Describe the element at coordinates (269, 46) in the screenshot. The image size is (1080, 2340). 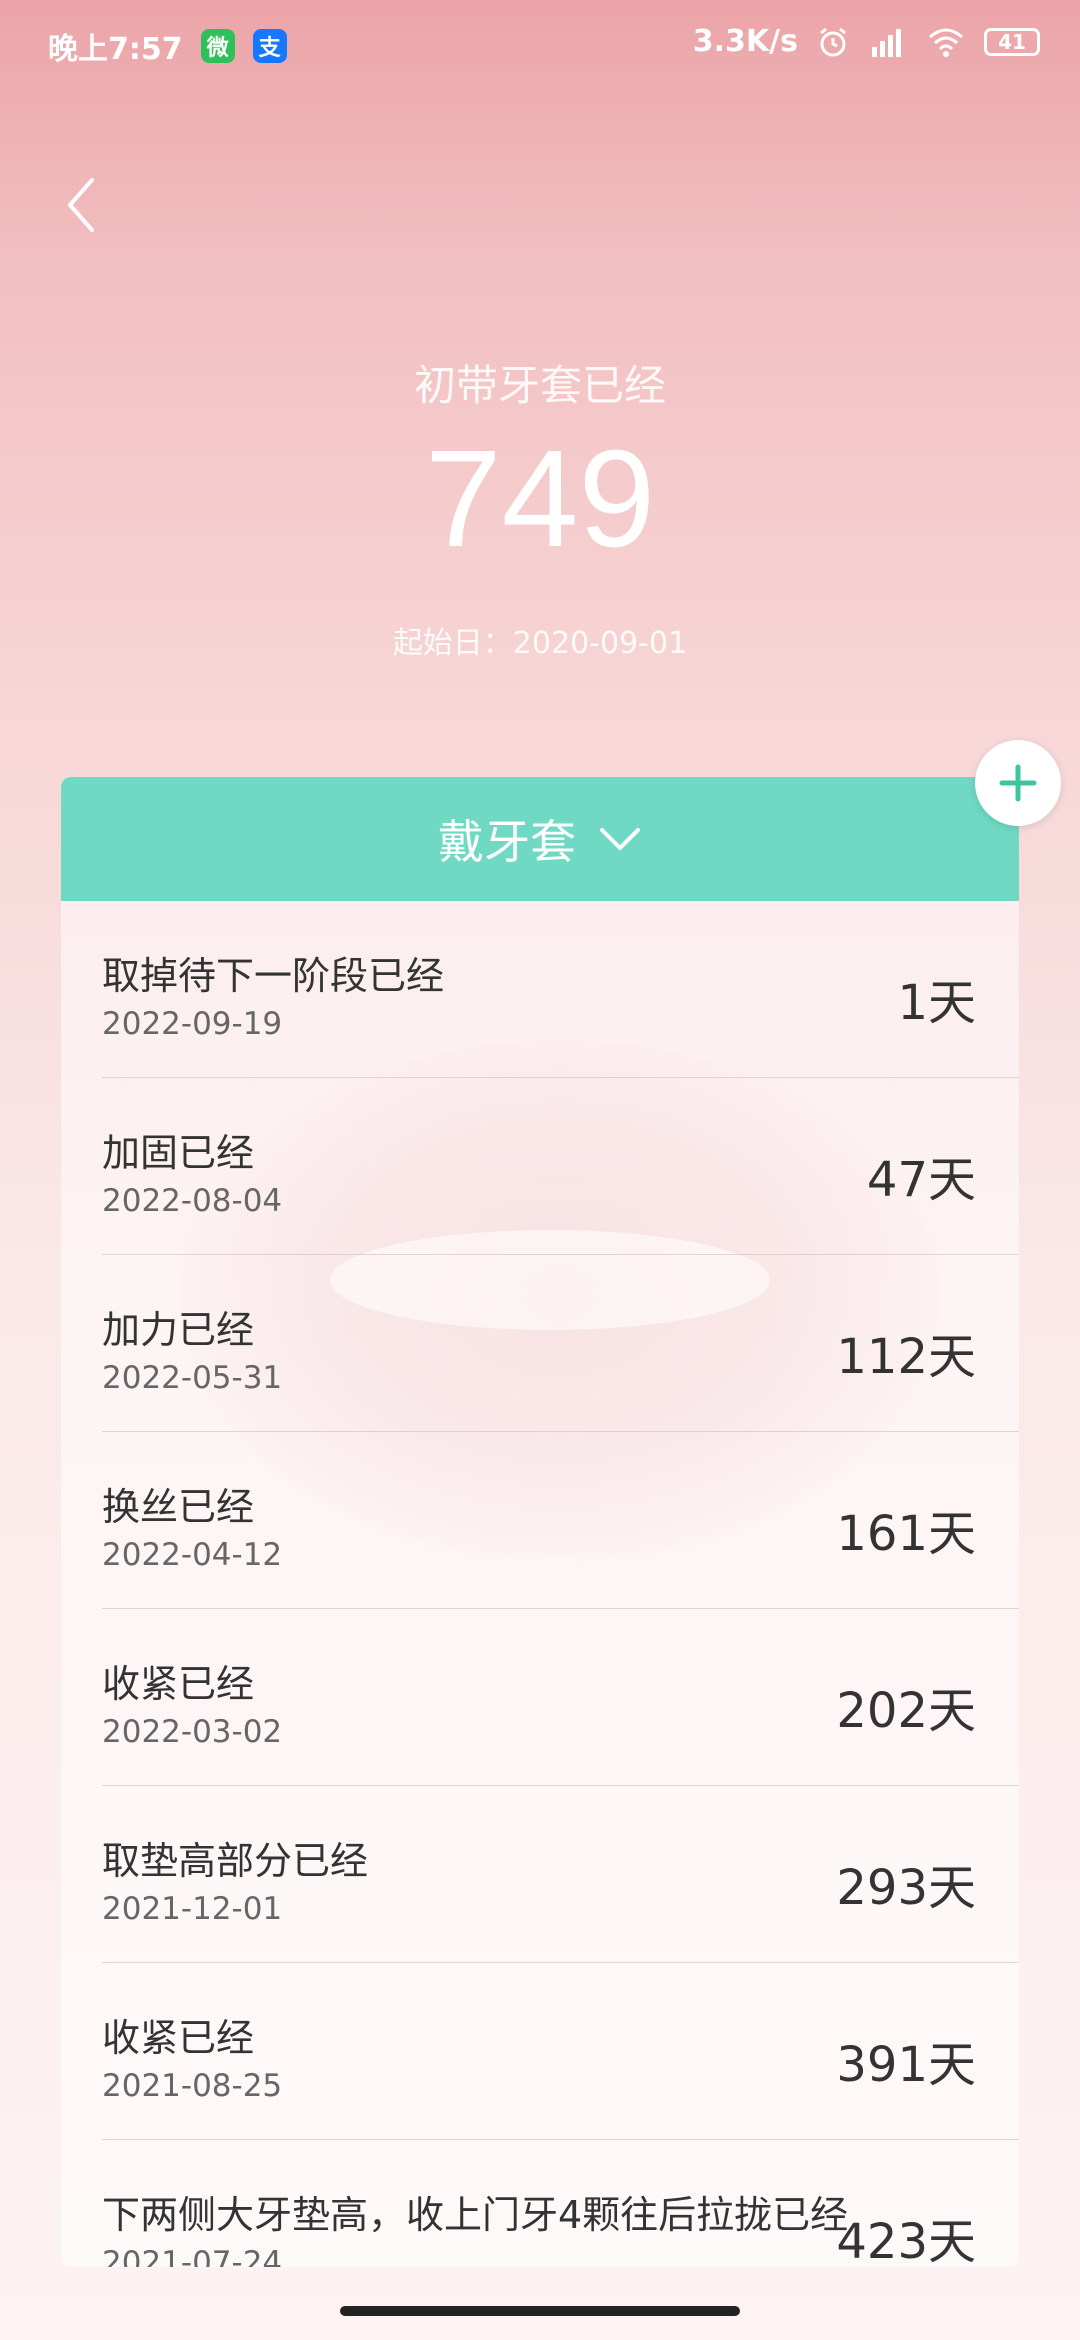
I see `alipay-icon: 支` at that location.